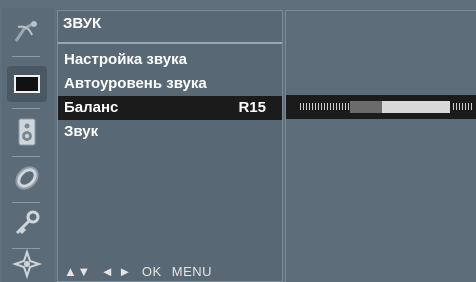  I want to click on balance-scale-right, so click(463, 106).